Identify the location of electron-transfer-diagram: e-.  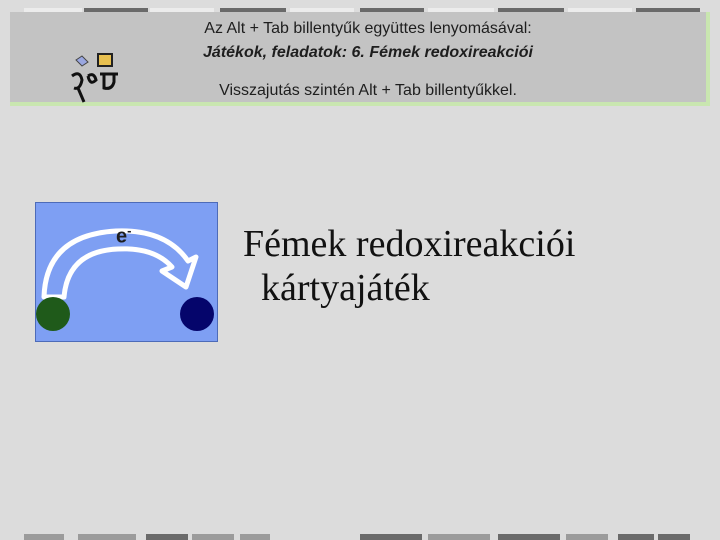
(126, 272).